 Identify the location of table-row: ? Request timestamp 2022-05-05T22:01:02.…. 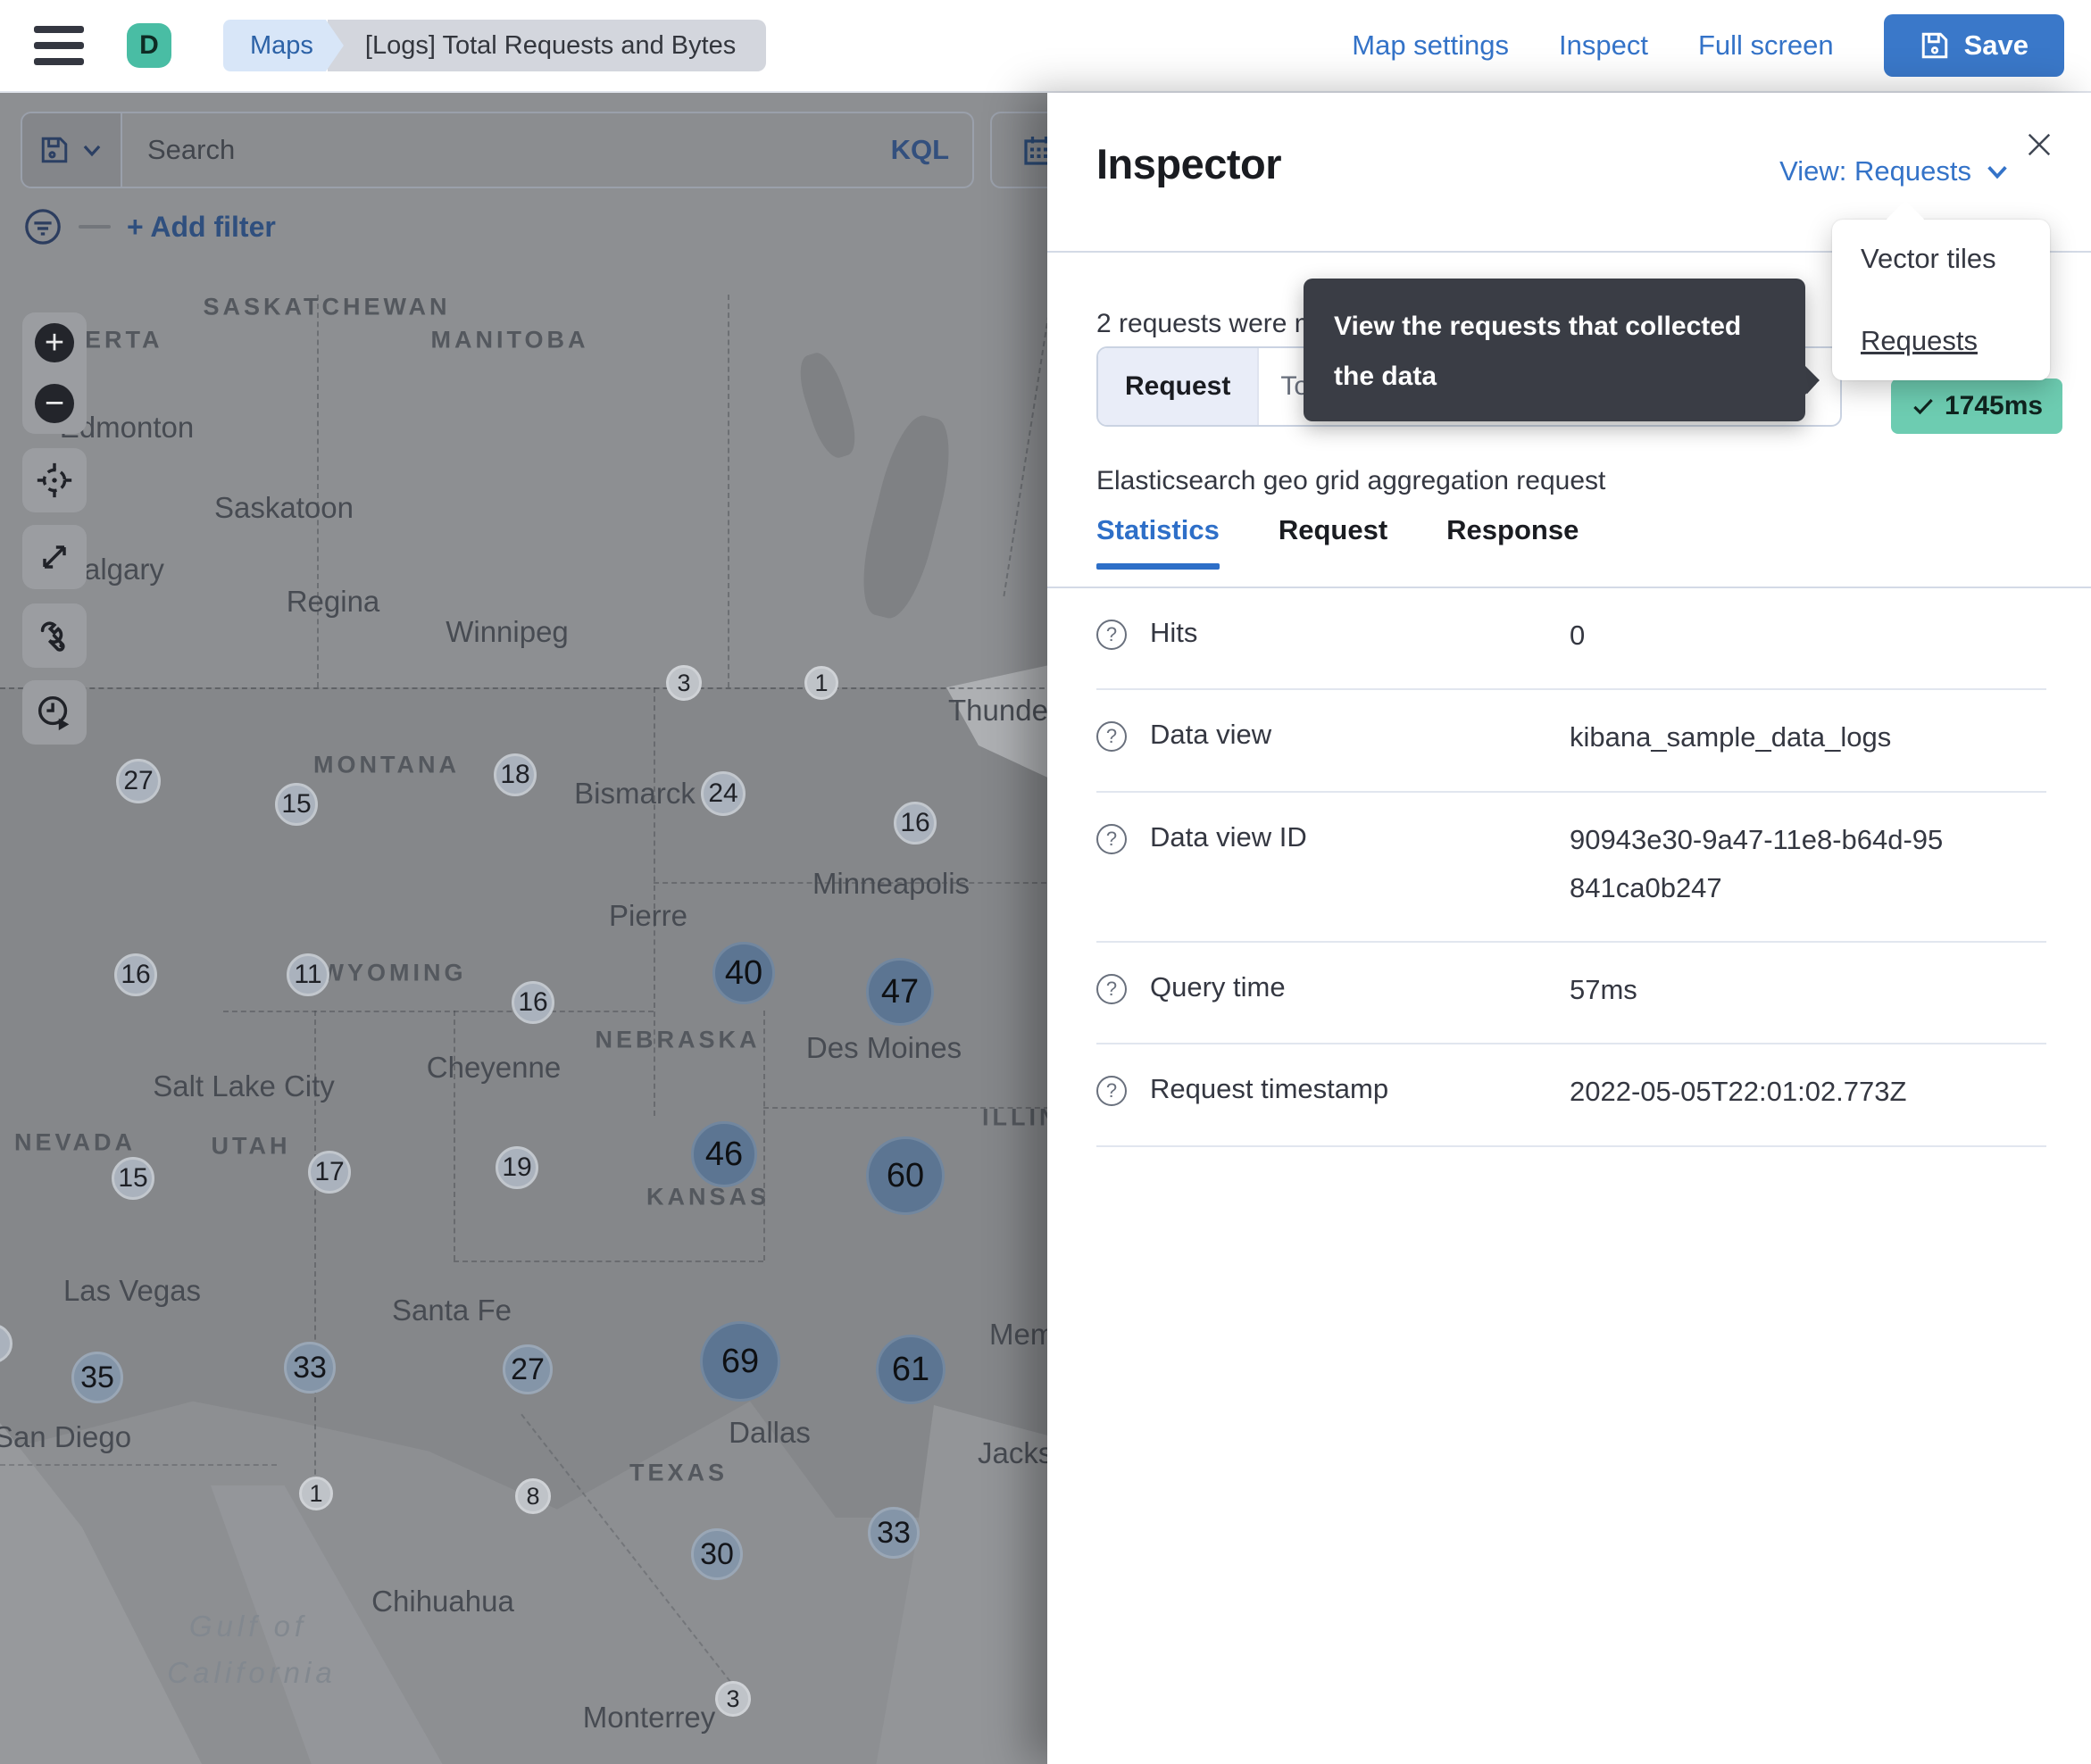
(1571, 1095).